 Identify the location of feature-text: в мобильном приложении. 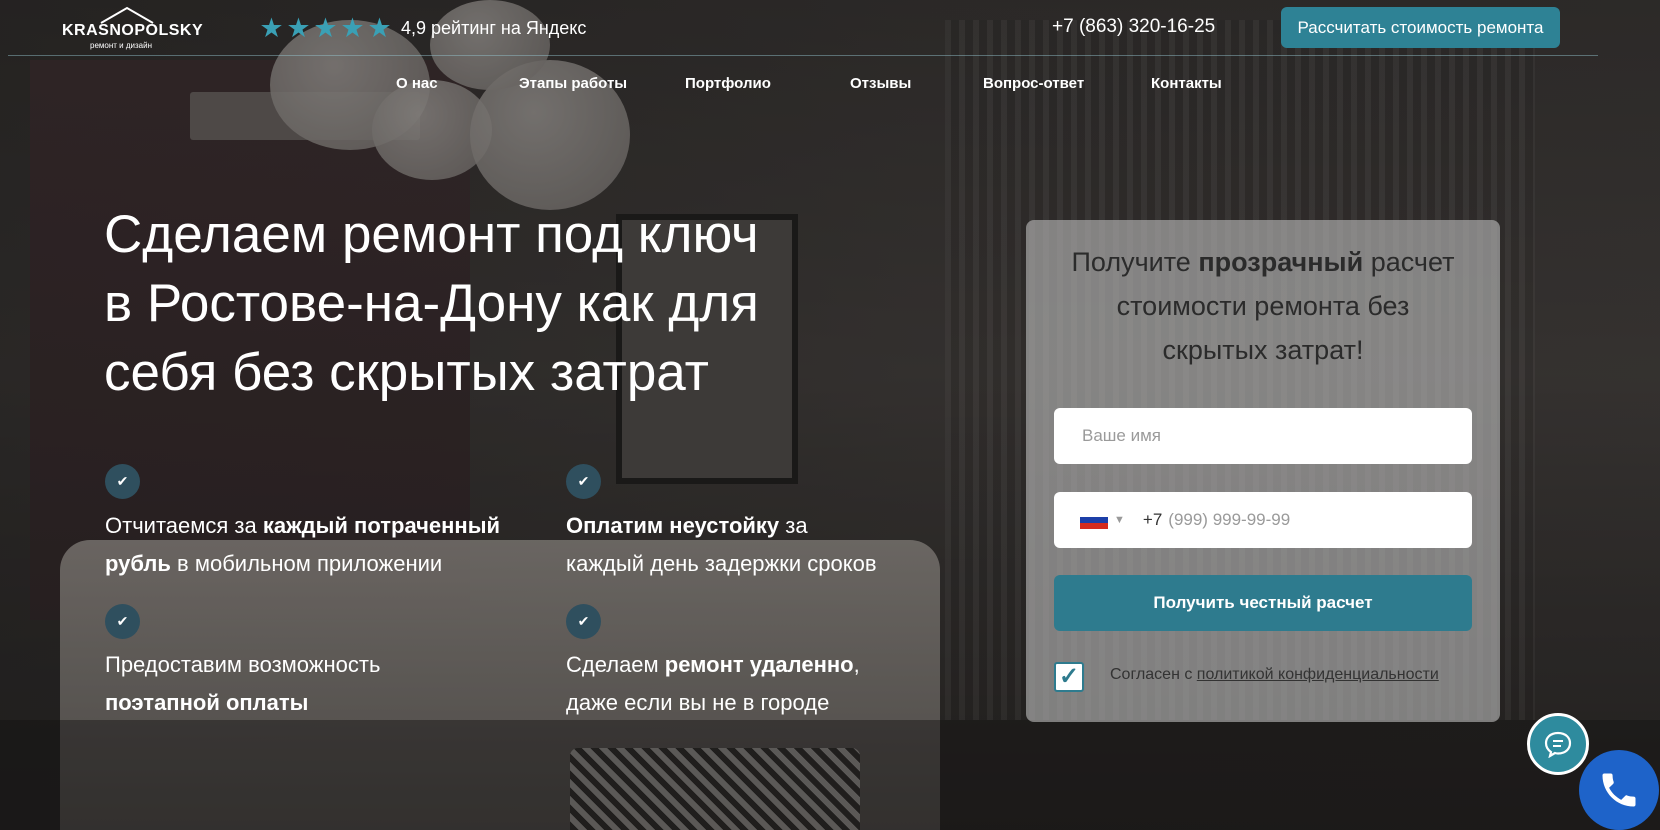
(306, 563).